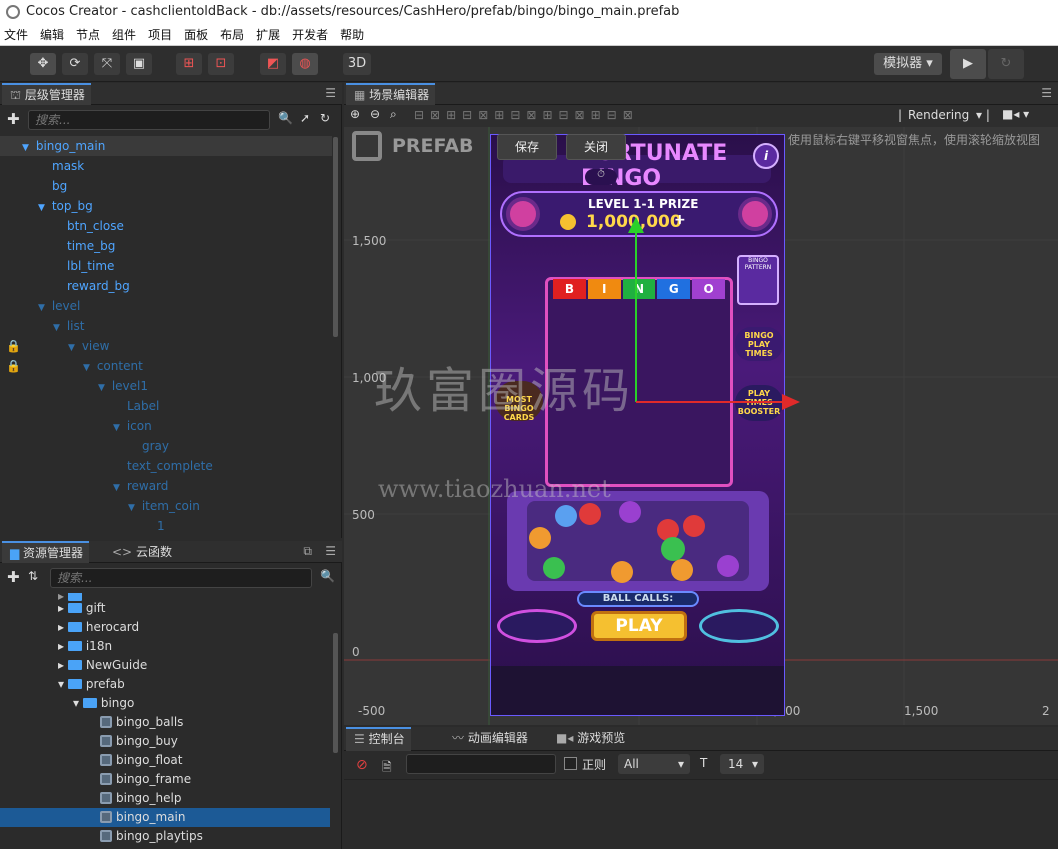 The height and width of the screenshot is (849, 1058). Describe the element at coordinates (165, 627) in the screenshot. I see `asset-folder-herocard: ▸ herocard` at that location.